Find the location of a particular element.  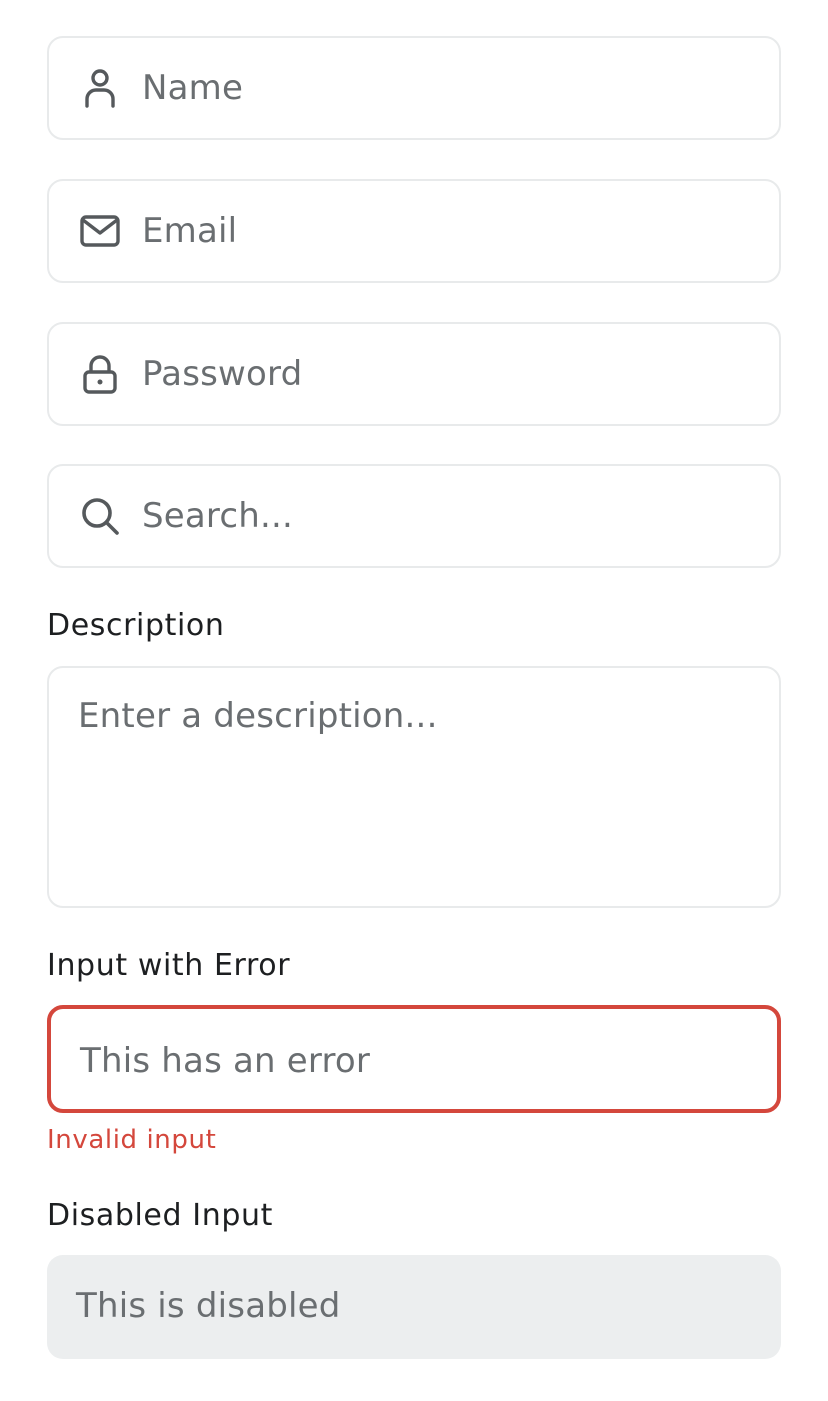

email-input: Email is located at coordinates (414, 231).